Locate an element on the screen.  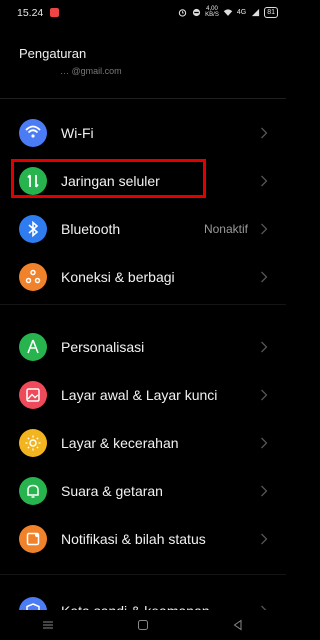
home-button is located at coordinates (143, 625).